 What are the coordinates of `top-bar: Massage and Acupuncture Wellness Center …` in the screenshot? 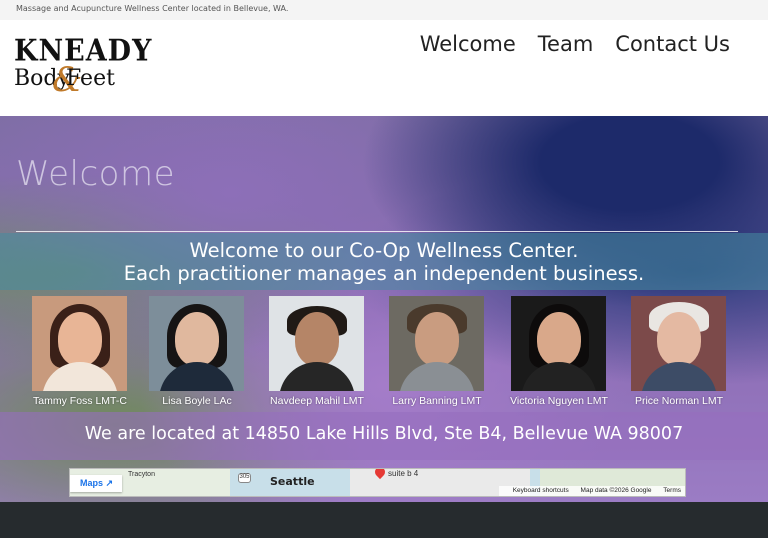 It's located at (384, 10).